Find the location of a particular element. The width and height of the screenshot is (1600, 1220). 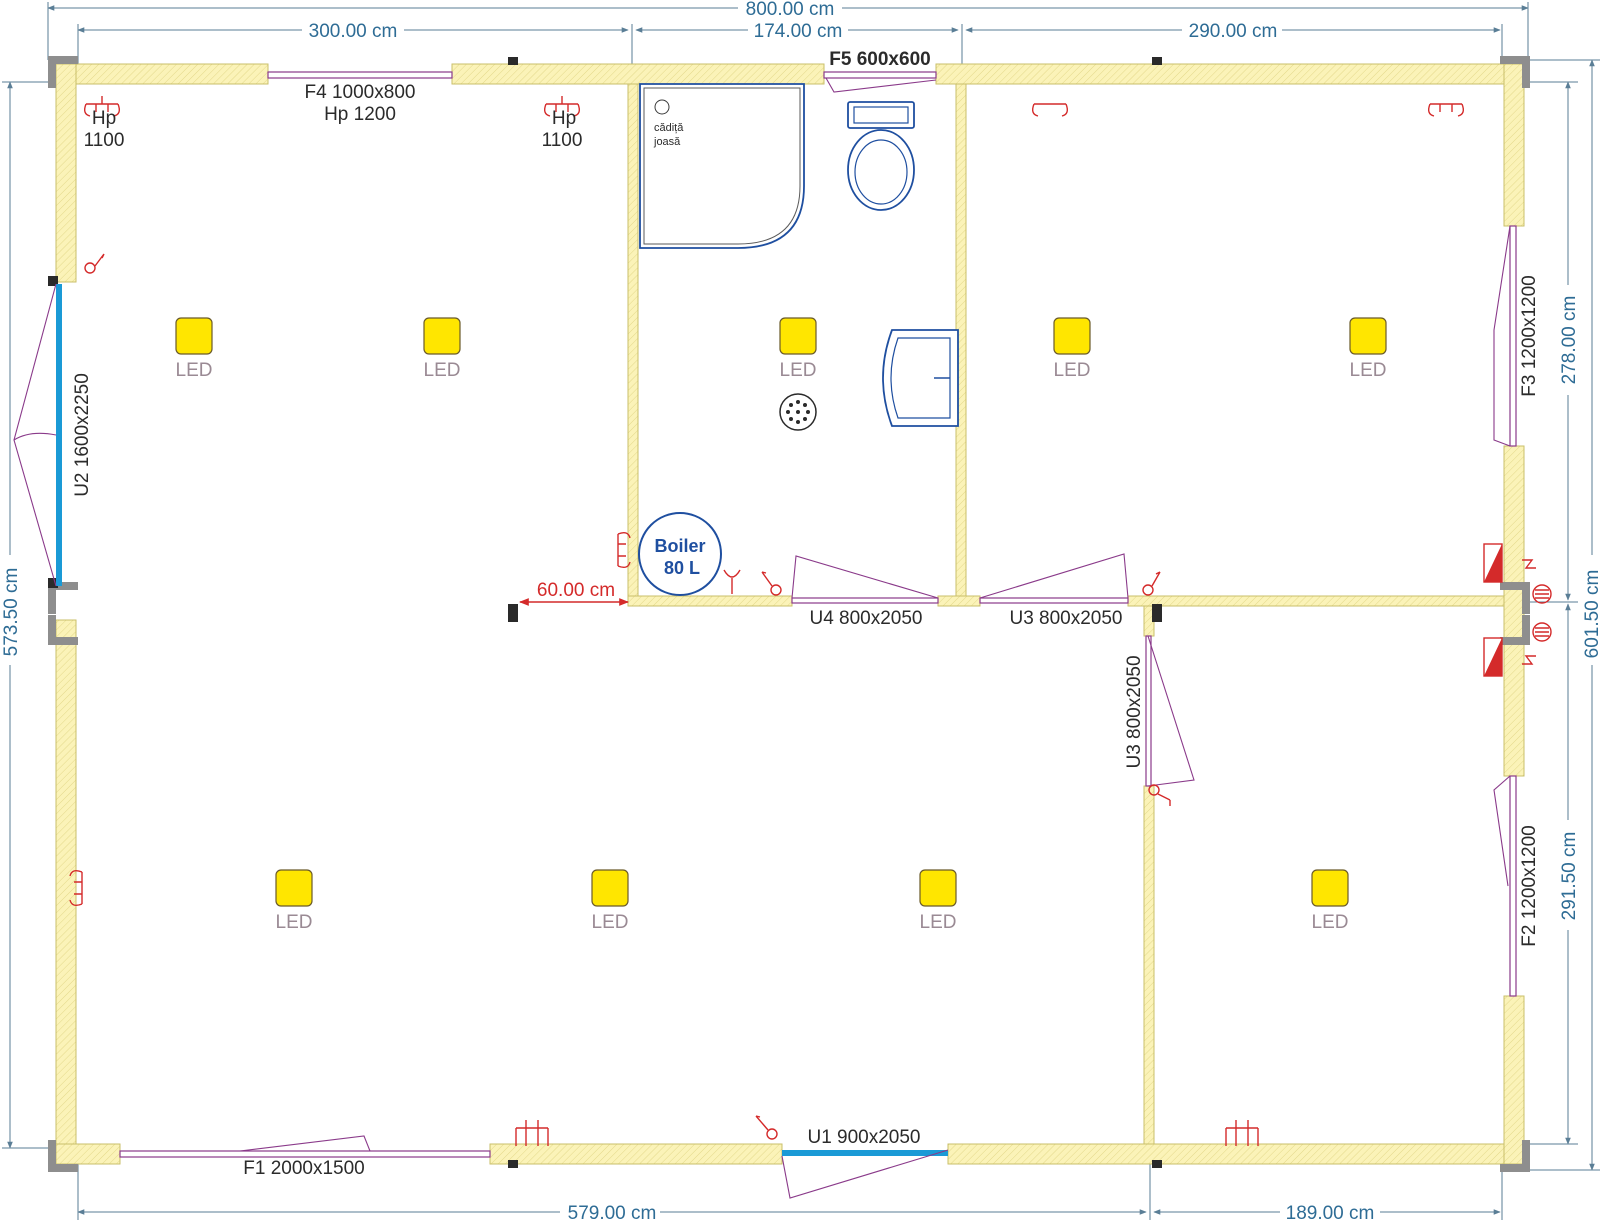

window-f5-label: F5 600x600 is located at coordinates (879, 59).